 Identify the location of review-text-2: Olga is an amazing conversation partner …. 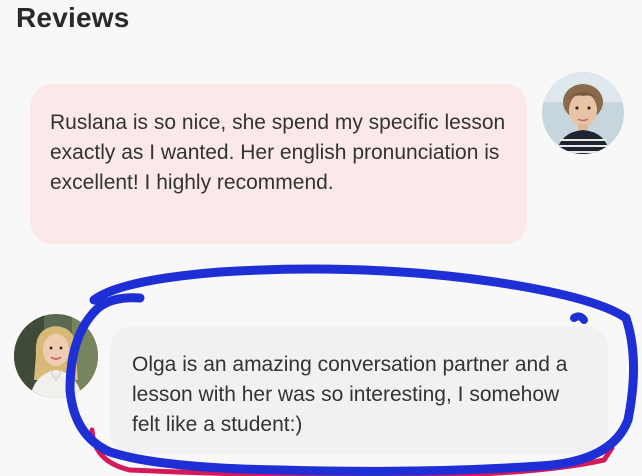
(350, 394).